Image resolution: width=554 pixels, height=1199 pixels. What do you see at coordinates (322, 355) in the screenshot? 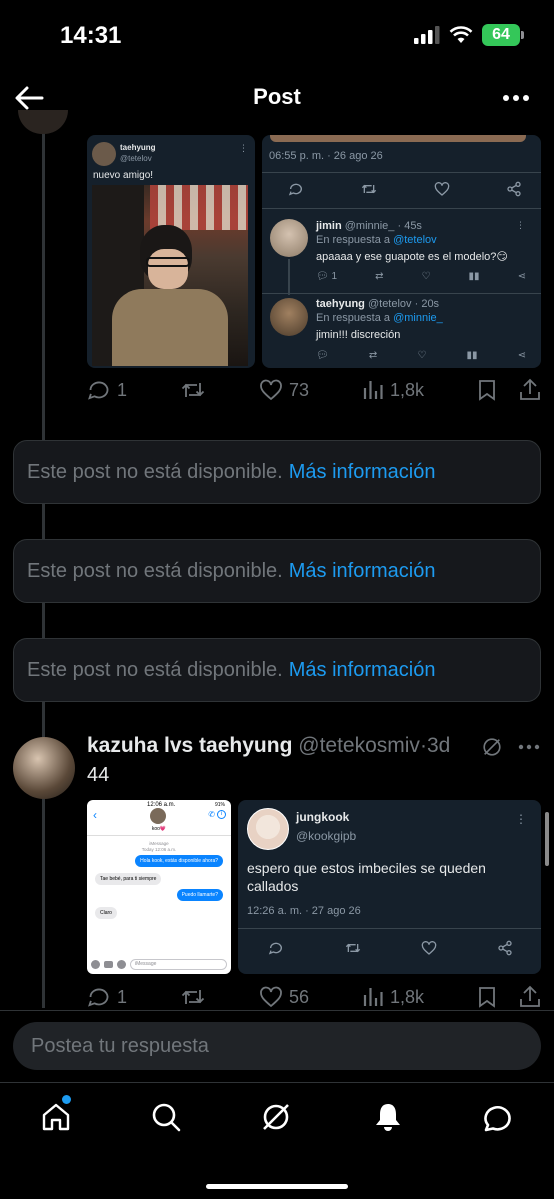
I see `reply-icon: 💬︎` at bounding box center [322, 355].